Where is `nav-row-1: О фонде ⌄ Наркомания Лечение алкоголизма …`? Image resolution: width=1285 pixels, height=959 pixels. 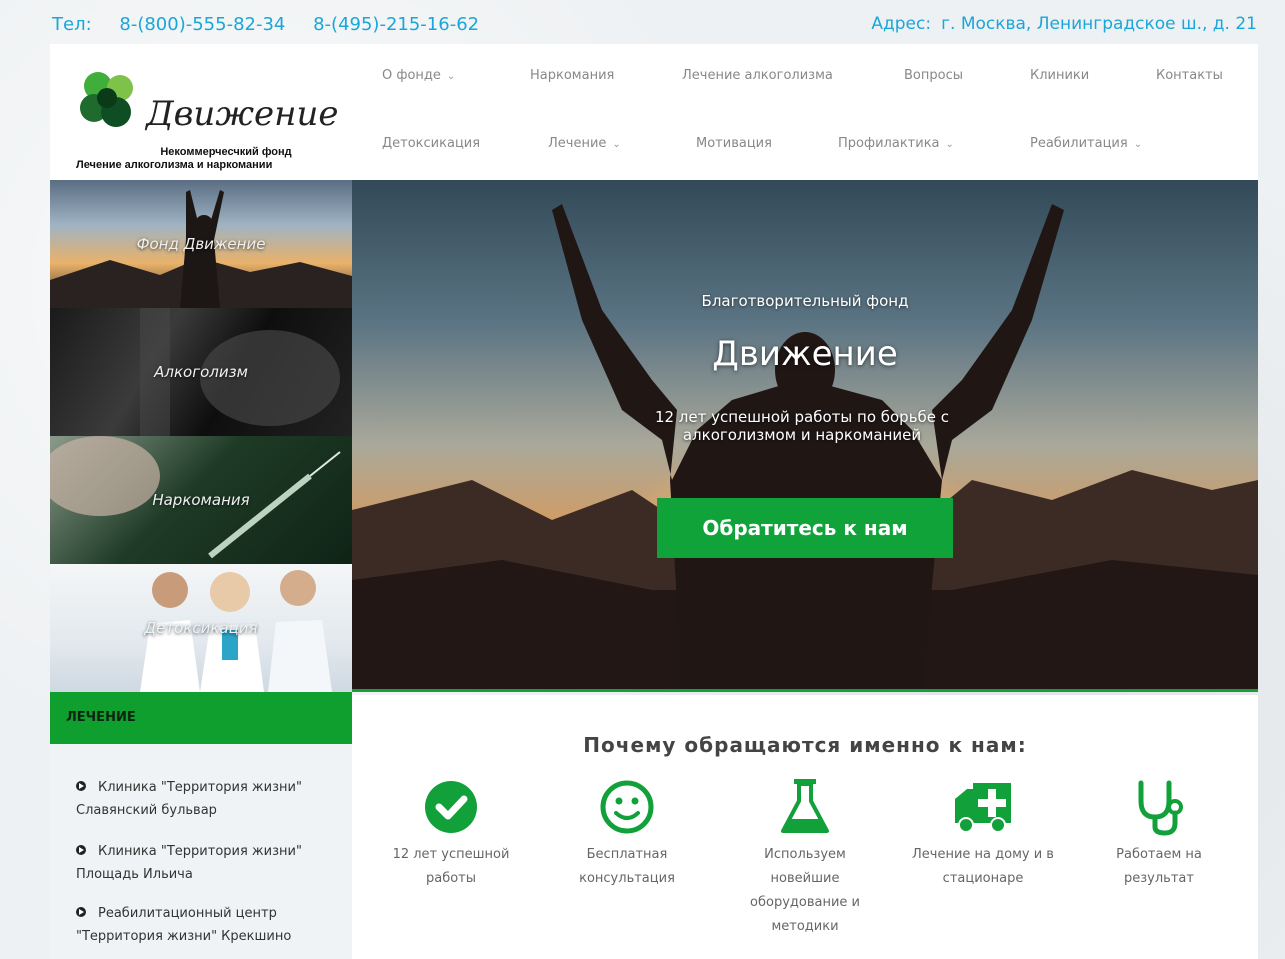 nav-row-1: О фонде ⌄ Наркомания Лечение алкоголизма … is located at coordinates (654, 78).